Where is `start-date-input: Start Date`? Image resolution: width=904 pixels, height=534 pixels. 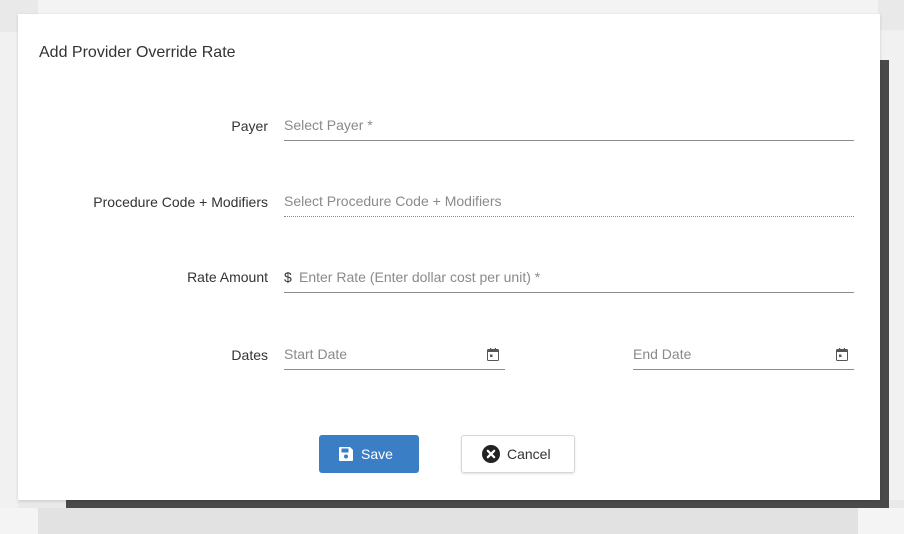
start-date-input: Start Date is located at coordinates (394, 356).